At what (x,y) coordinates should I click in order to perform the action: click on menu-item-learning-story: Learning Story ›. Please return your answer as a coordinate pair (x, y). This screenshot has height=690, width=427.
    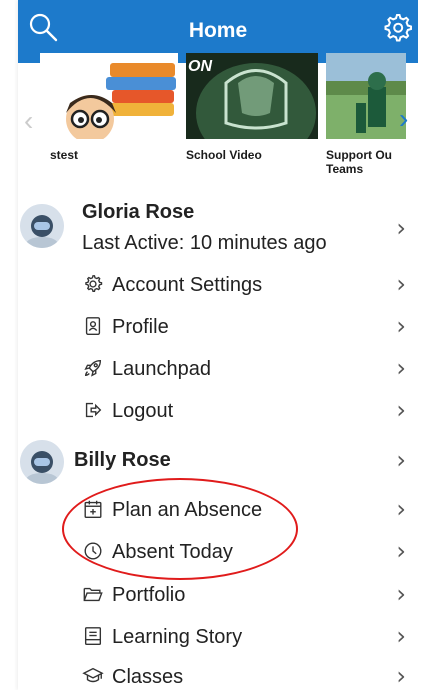
    Looking at the image, I should click on (218, 638).